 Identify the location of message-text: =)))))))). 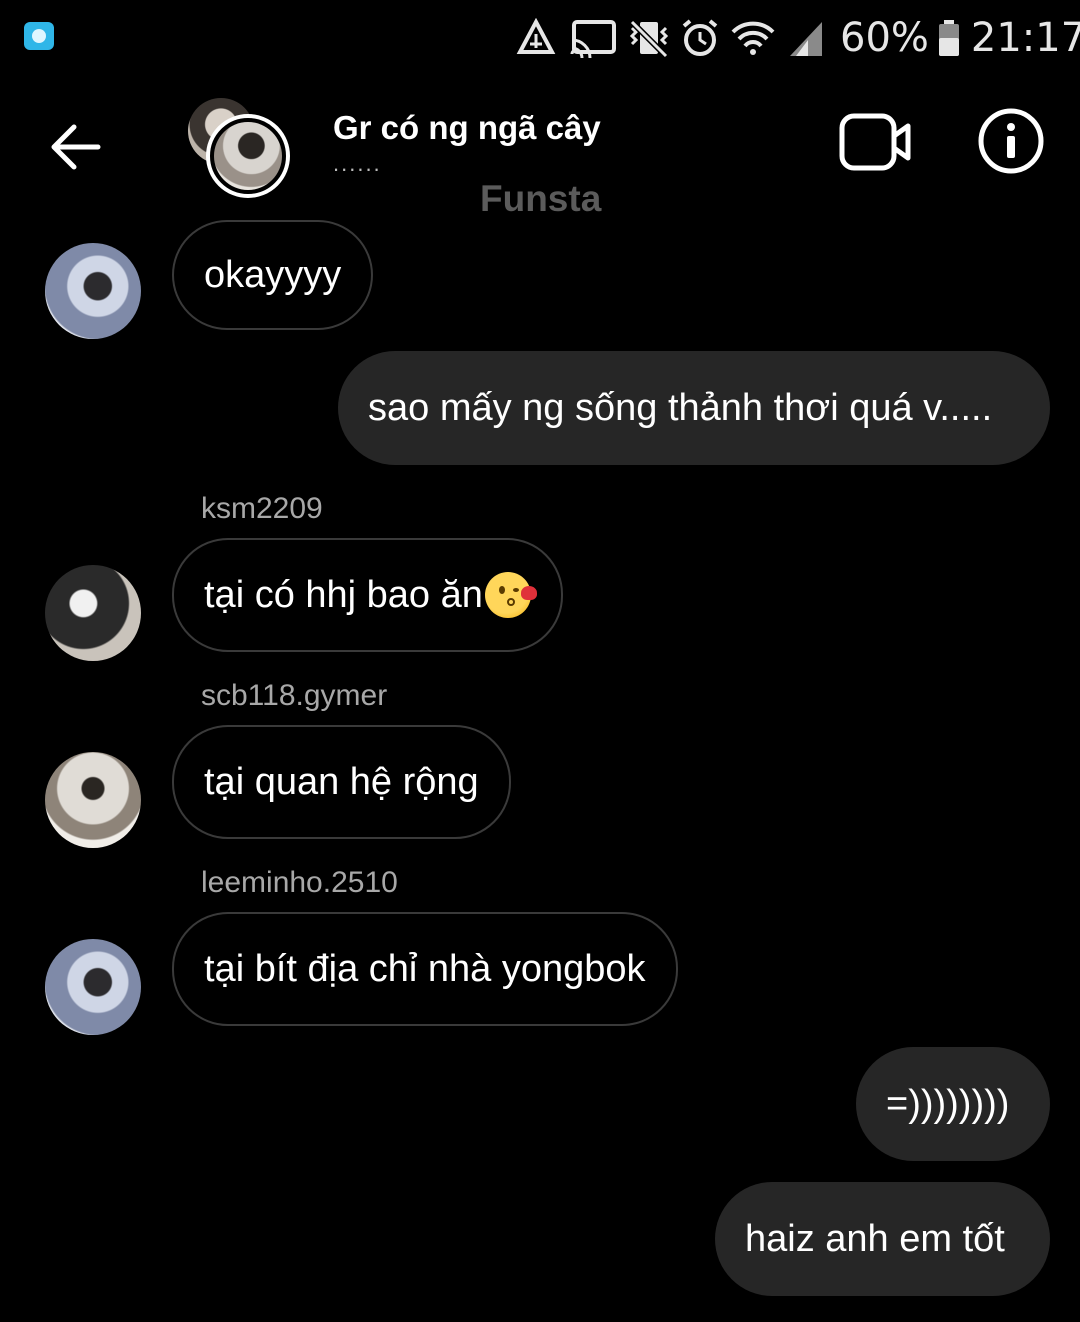
(948, 1104).